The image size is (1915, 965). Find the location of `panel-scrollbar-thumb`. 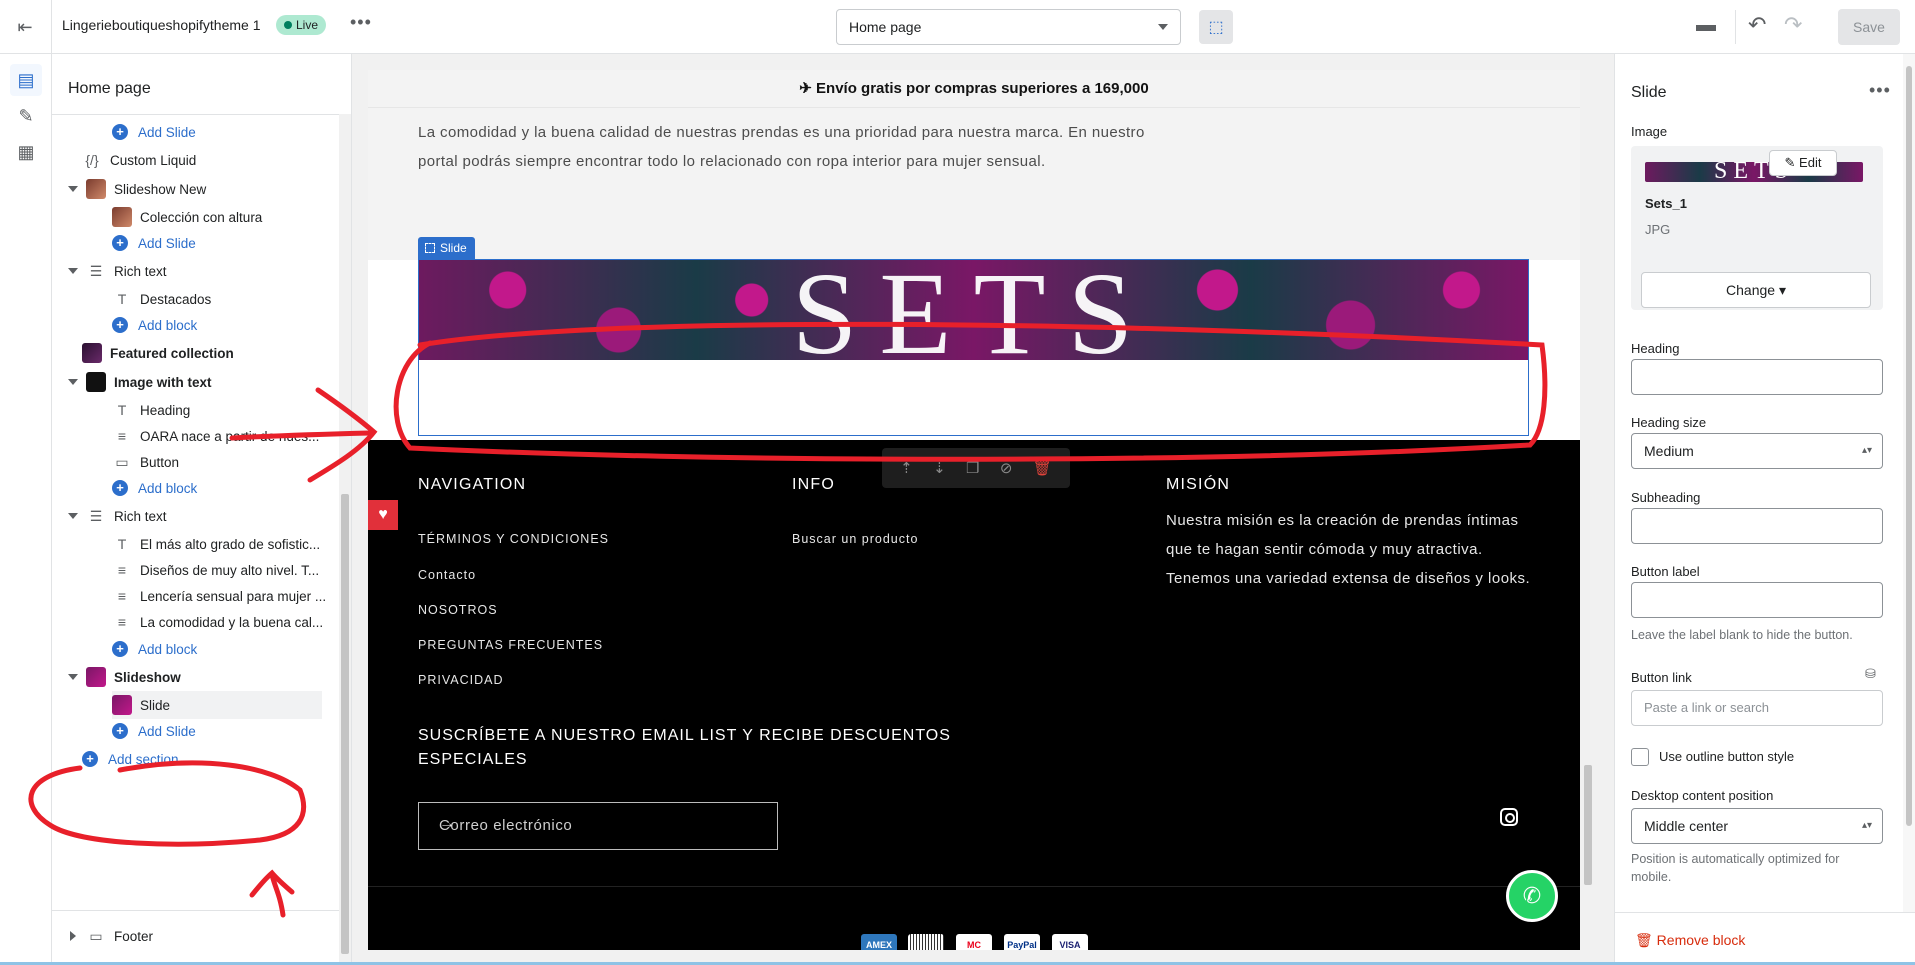

panel-scrollbar-thumb is located at coordinates (345, 724).